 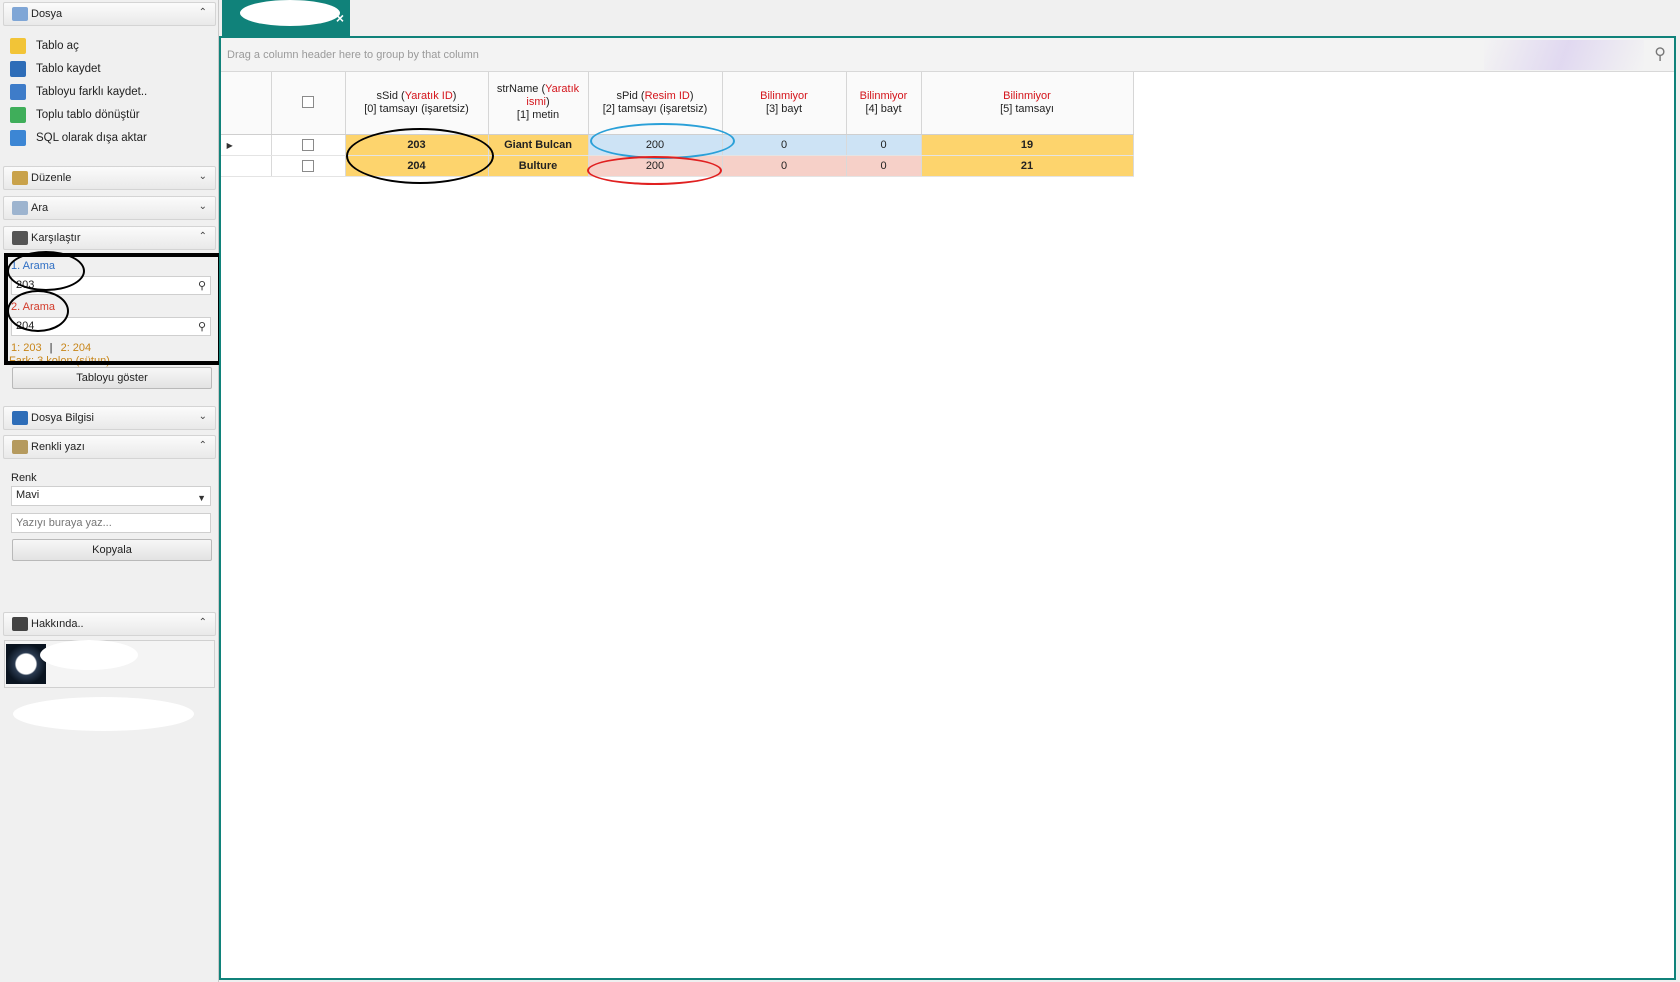 I want to click on folder-icon, so click(x=20, y=14).